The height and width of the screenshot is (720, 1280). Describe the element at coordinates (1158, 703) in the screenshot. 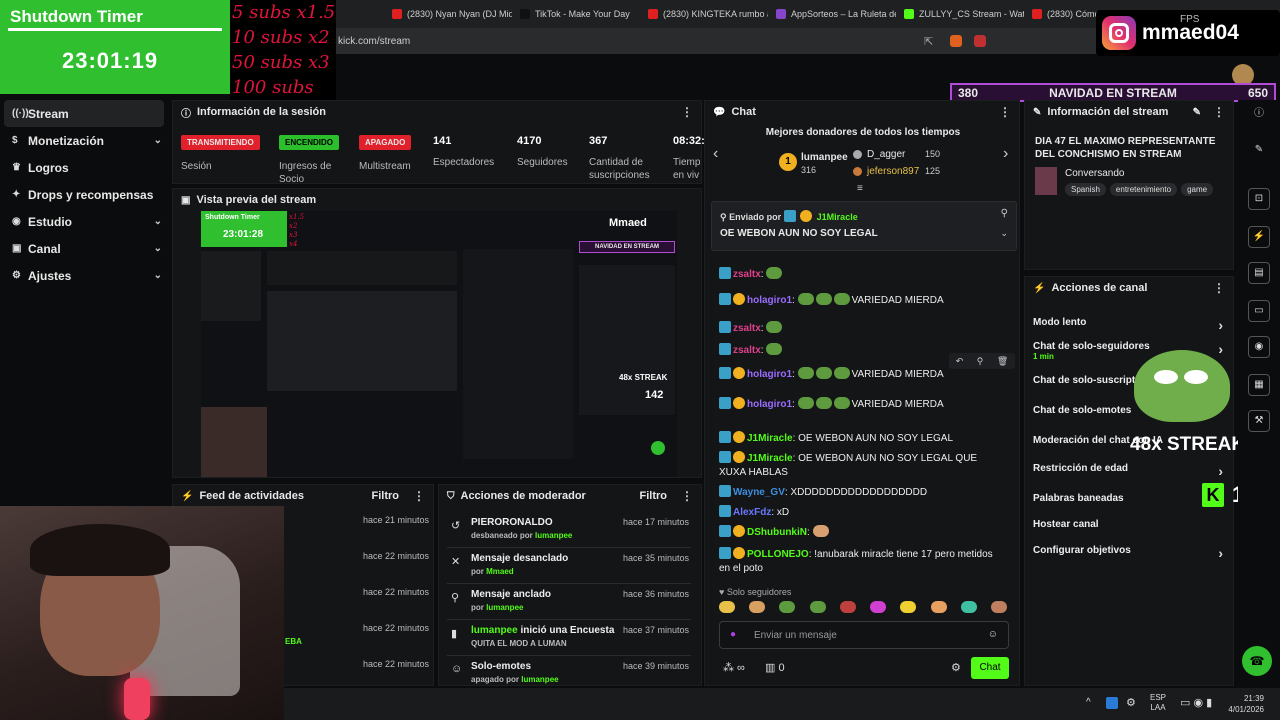

I see `language-indicator: ESP LAA` at that location.